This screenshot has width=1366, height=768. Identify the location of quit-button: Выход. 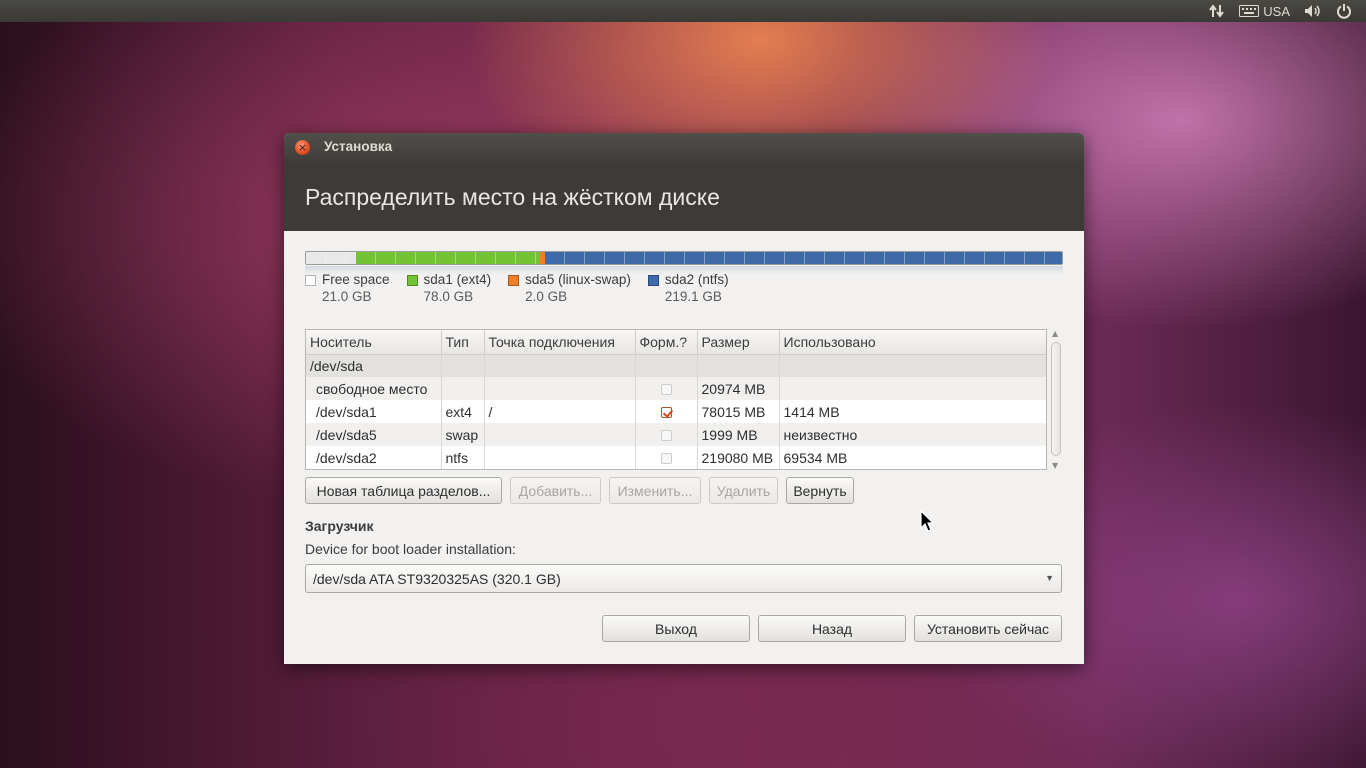
(676, 628).